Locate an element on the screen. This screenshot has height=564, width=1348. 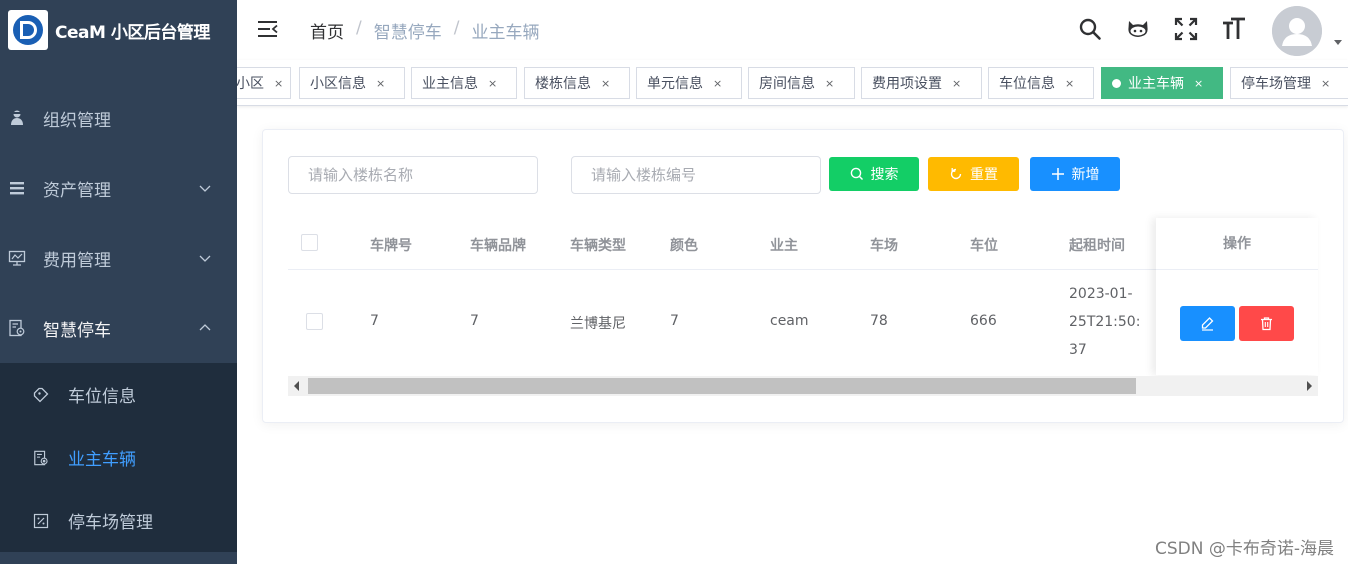
tag-label: 车位信息 is located at coordinates (1027, 84).